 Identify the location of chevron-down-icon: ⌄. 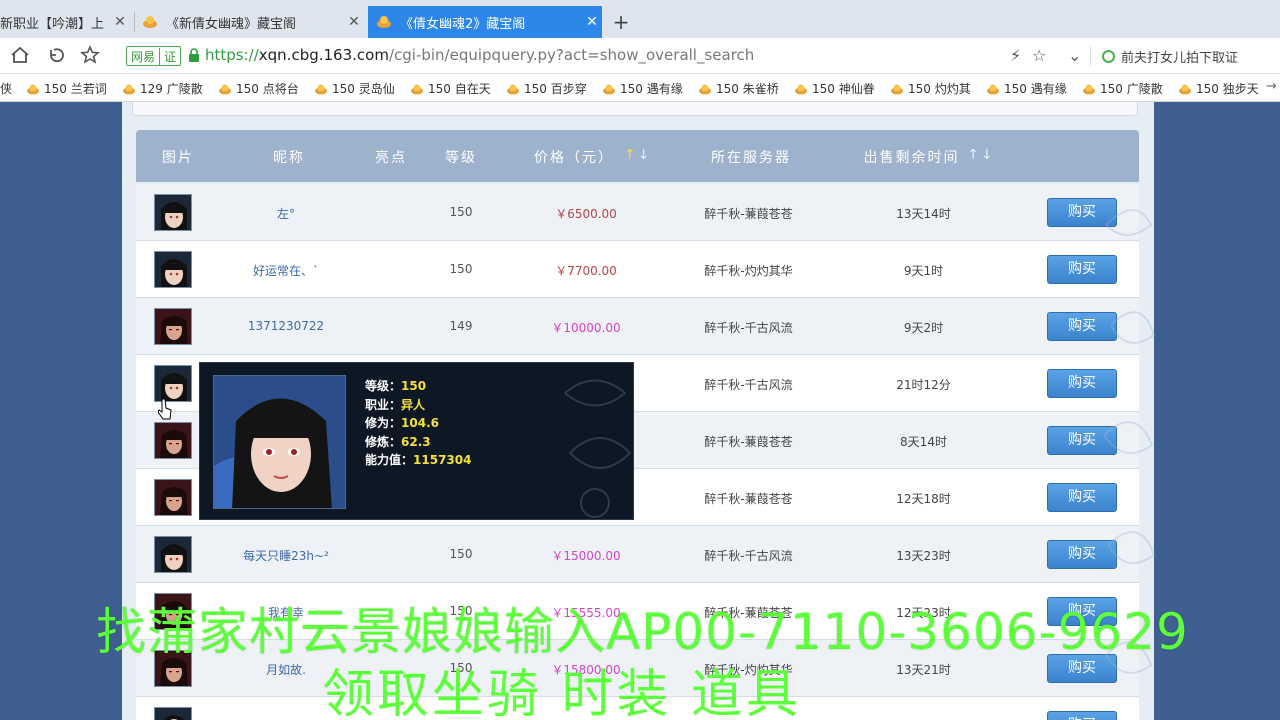
(1074, 55).